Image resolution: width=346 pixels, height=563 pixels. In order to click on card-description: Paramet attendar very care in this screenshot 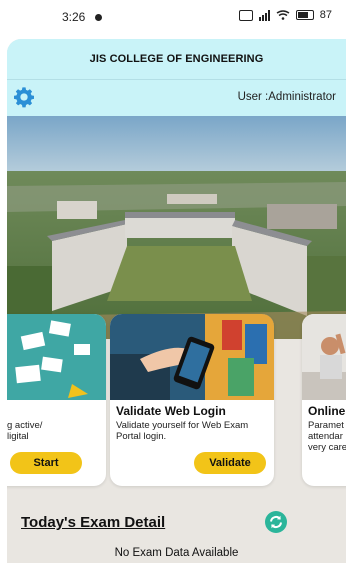, I will do `click(327, 436)`.